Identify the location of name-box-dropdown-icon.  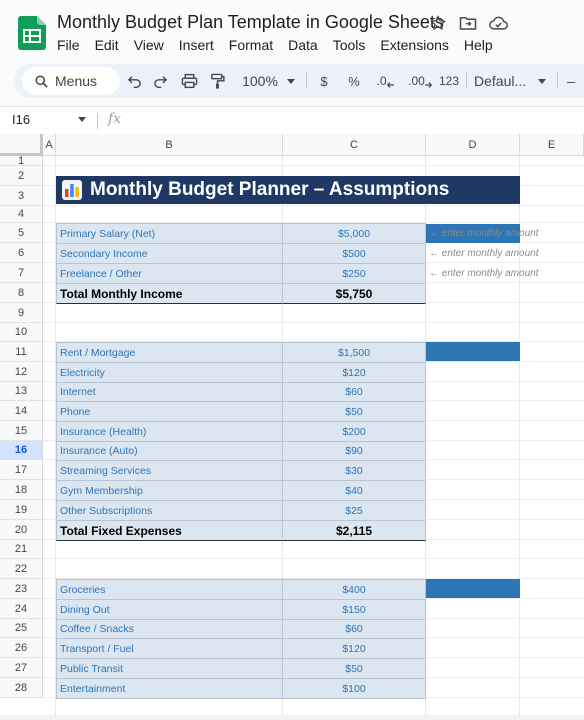
(82, 119).